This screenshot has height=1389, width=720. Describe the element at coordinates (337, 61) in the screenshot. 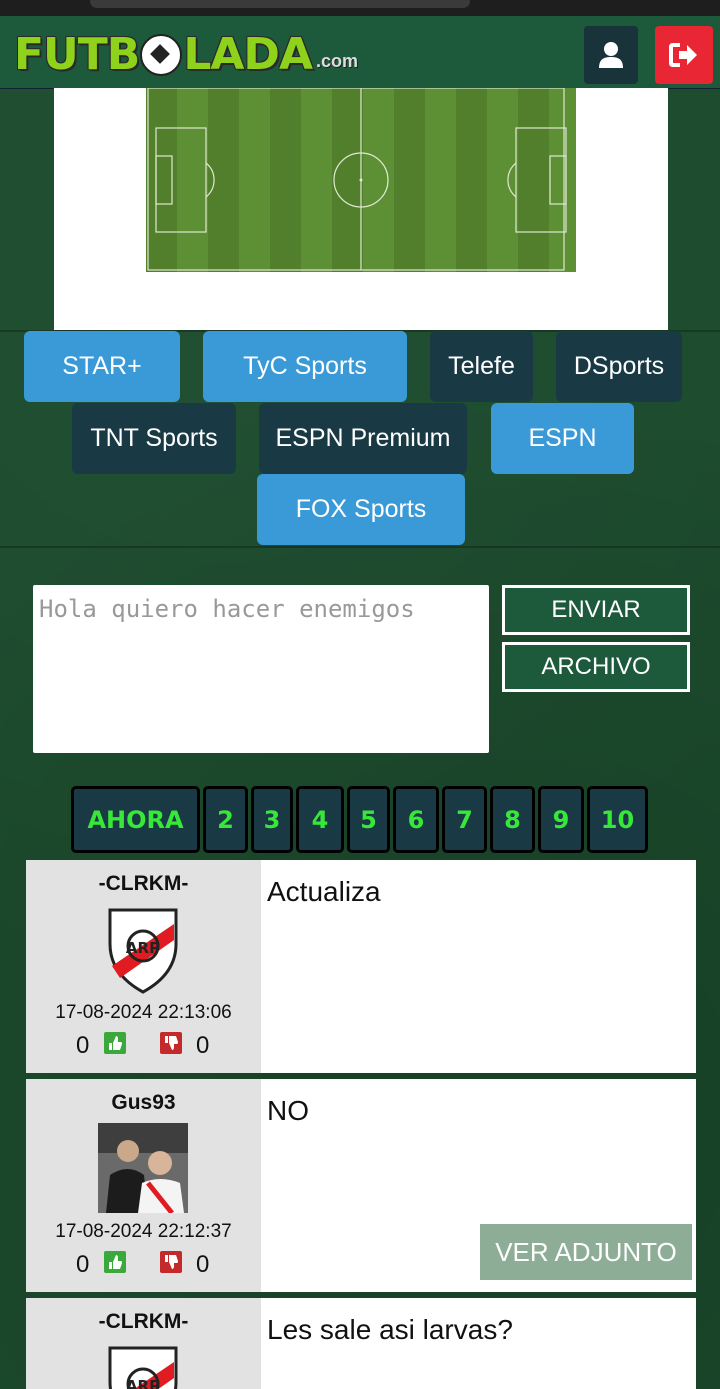

I see `logo-suffix: .com` at that location.